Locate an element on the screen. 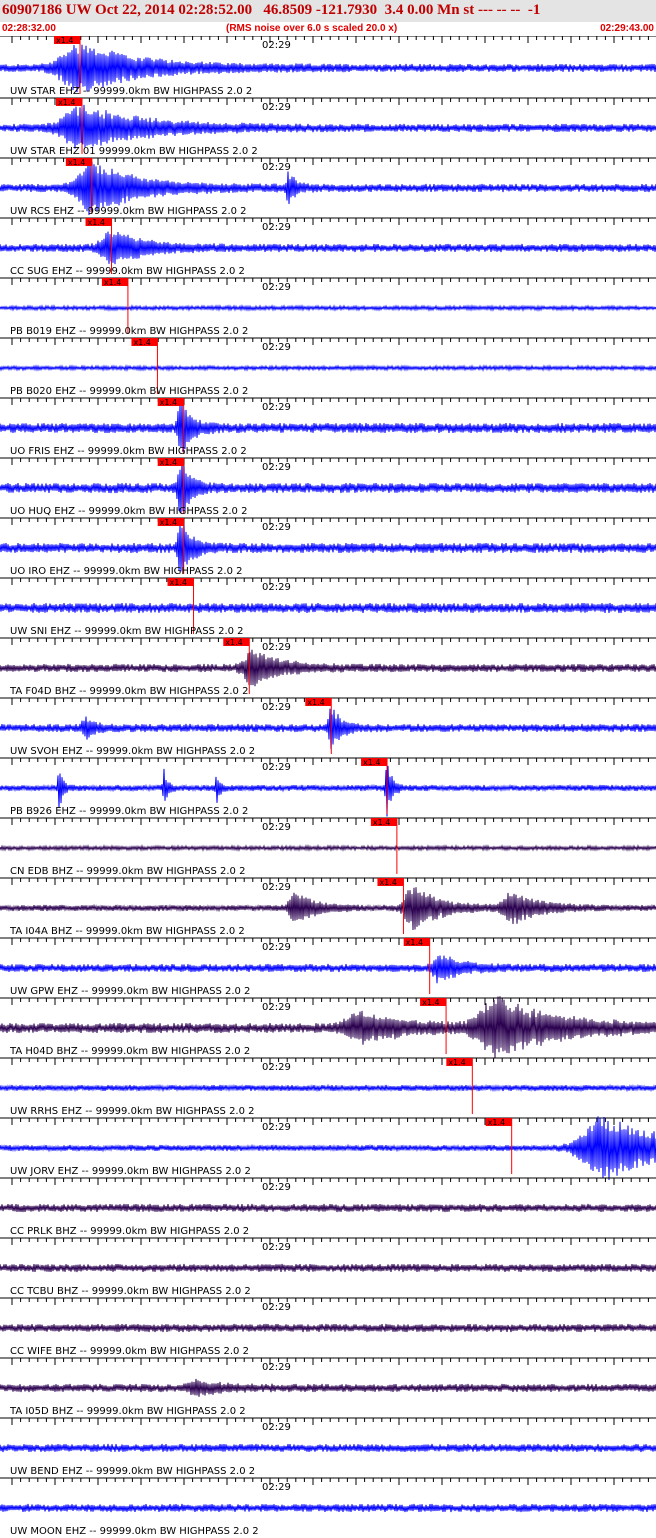  scaling-note: (RMS noise over 6.0 s scaled 20.0 x) is located at coordinates (312, 28).